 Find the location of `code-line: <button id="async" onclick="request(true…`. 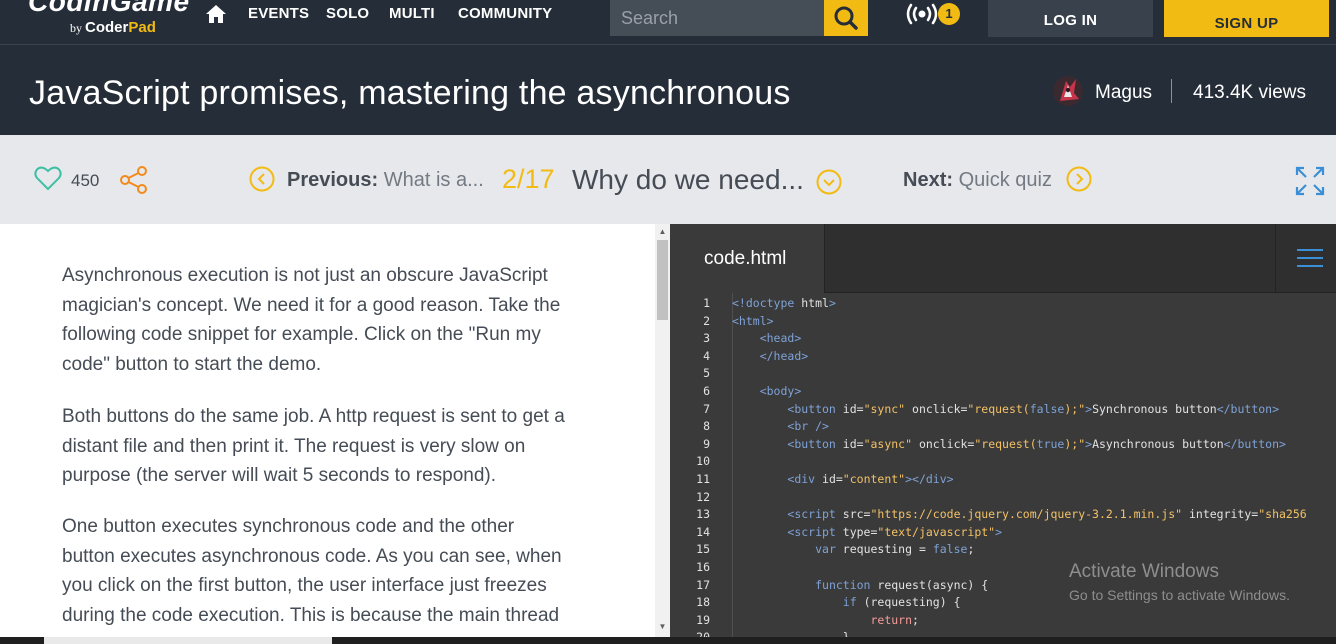

code-line: <button id="async" onclick="request(true… is located at coordinates (1009, 444).